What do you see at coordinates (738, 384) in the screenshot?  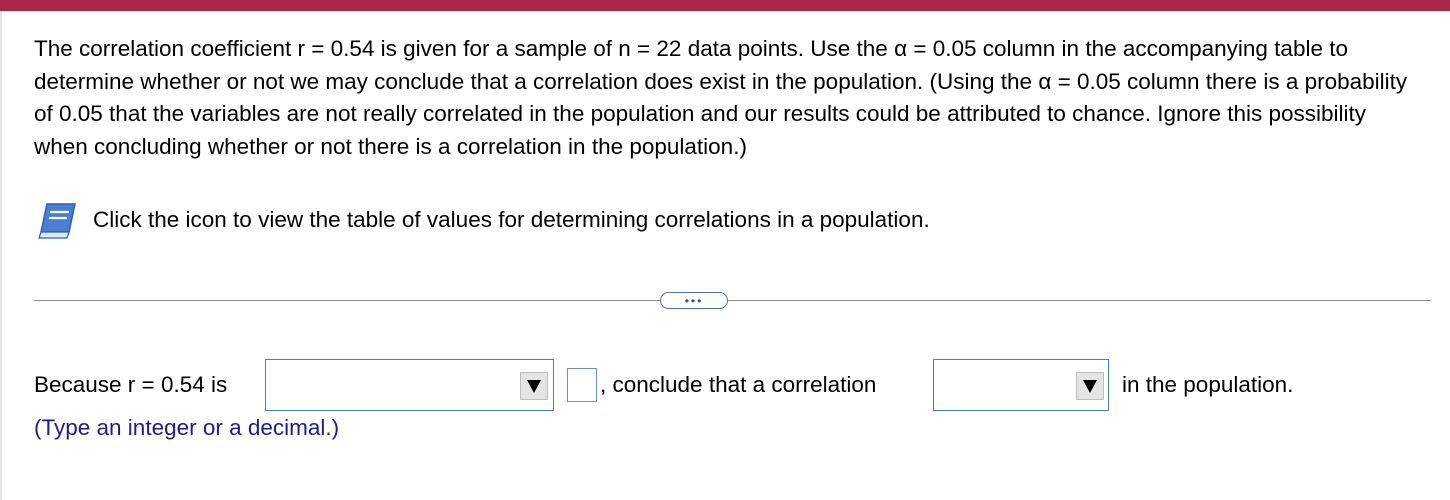 I see `answer-middle-text: , conclude that a correlation` at bounding box center [738, 384].